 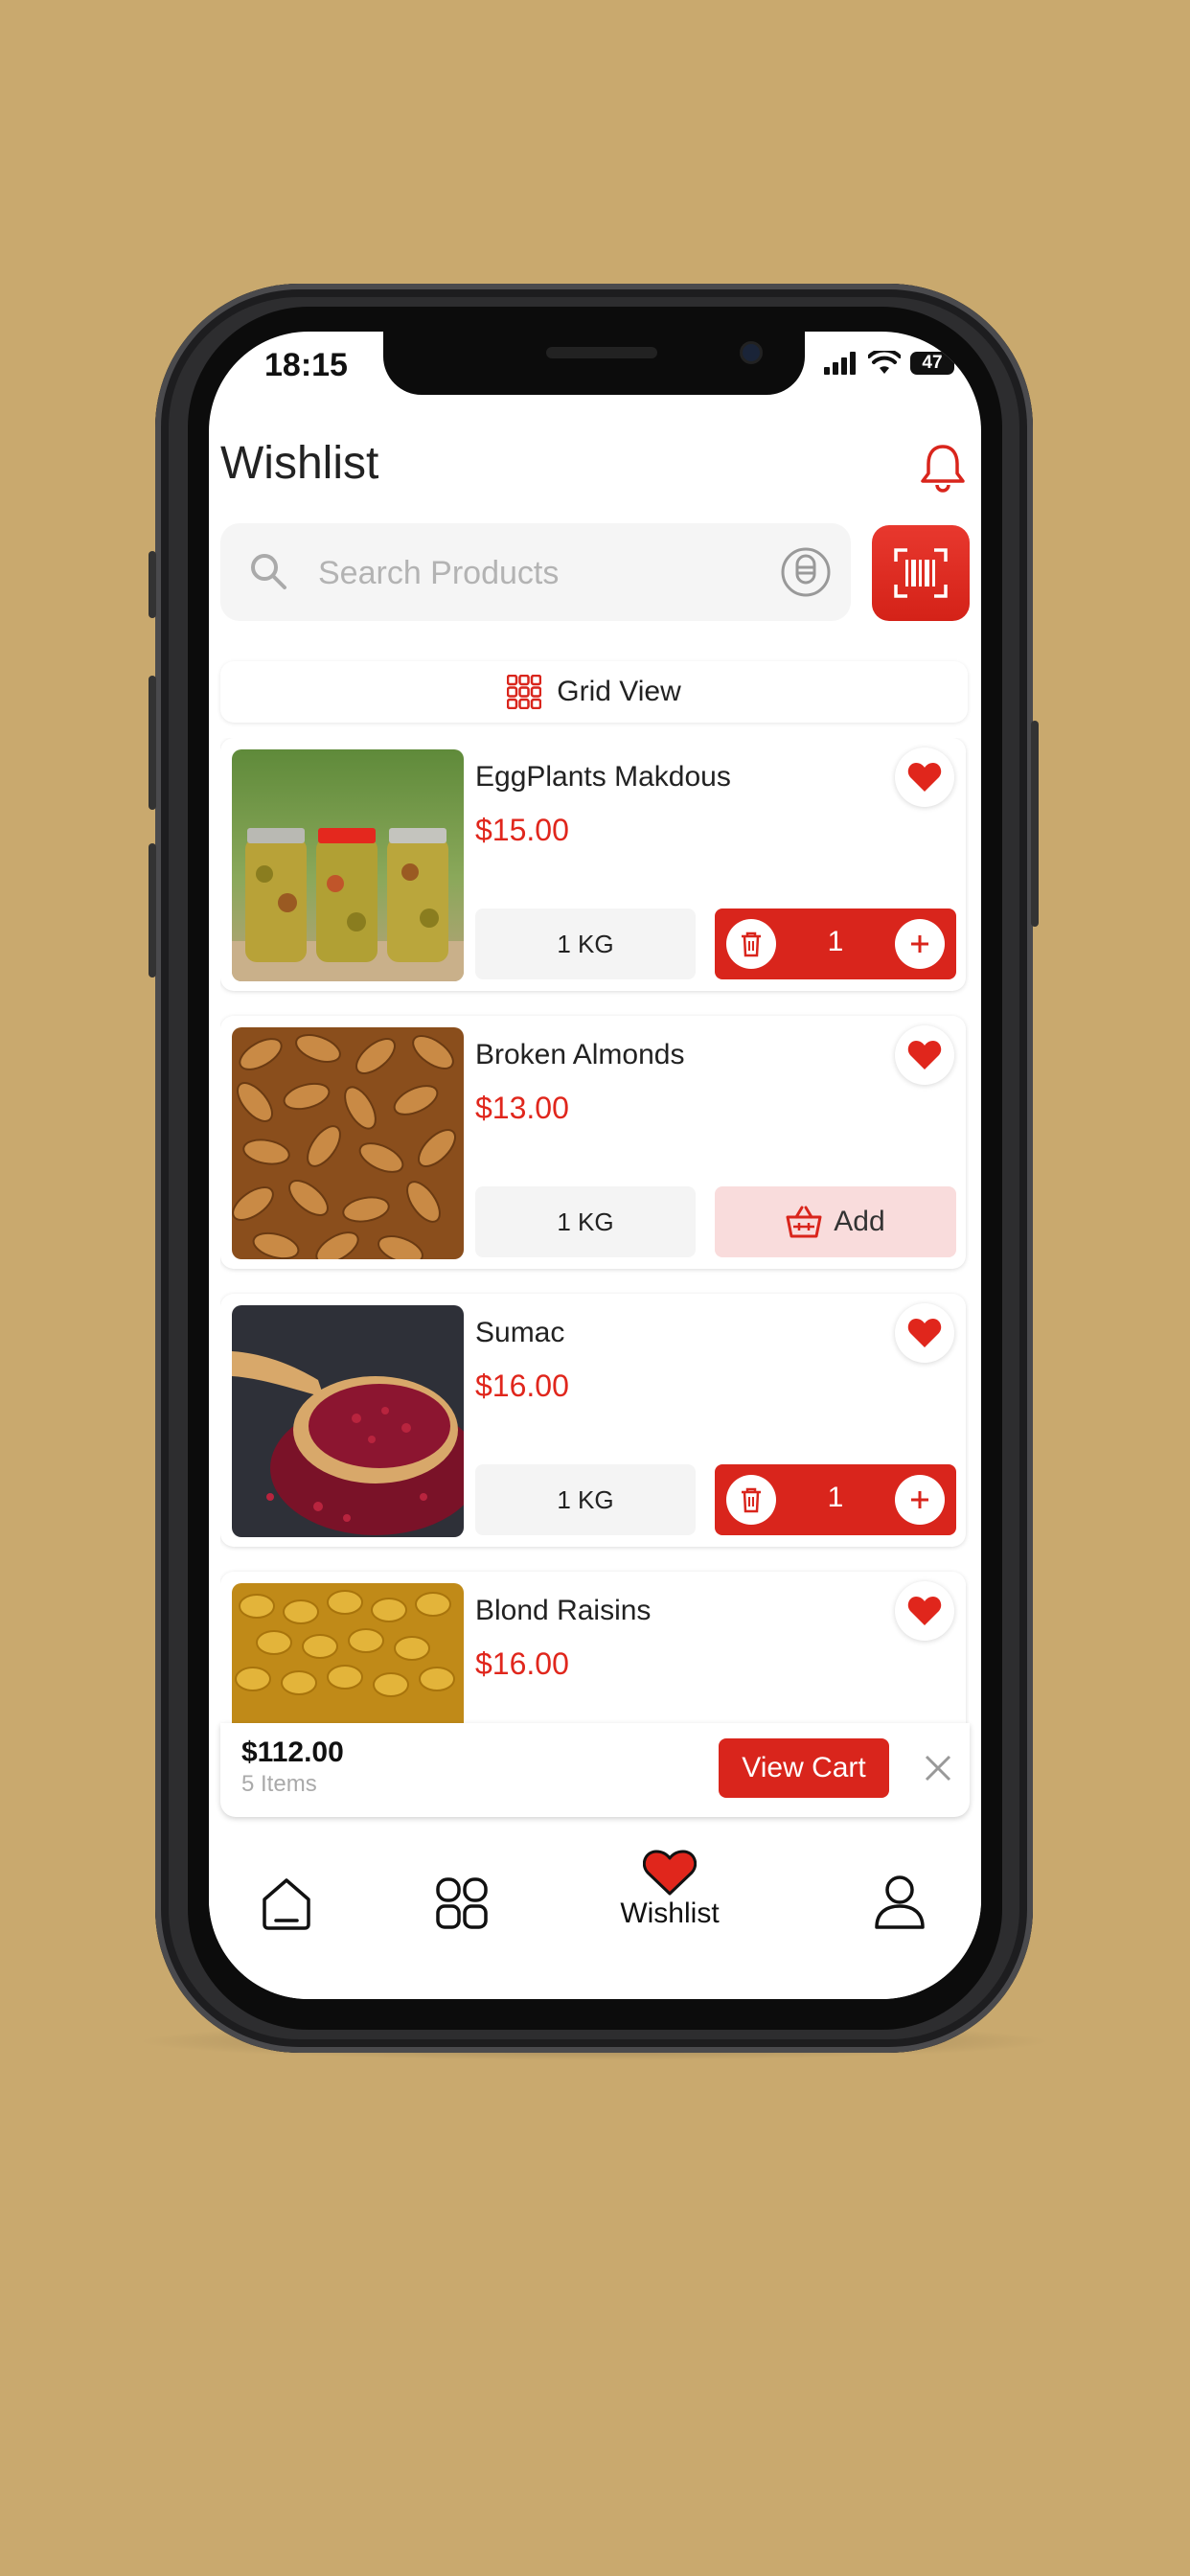 I want to click on view-cart-button: View Cart, so click(x=804, y=1768).